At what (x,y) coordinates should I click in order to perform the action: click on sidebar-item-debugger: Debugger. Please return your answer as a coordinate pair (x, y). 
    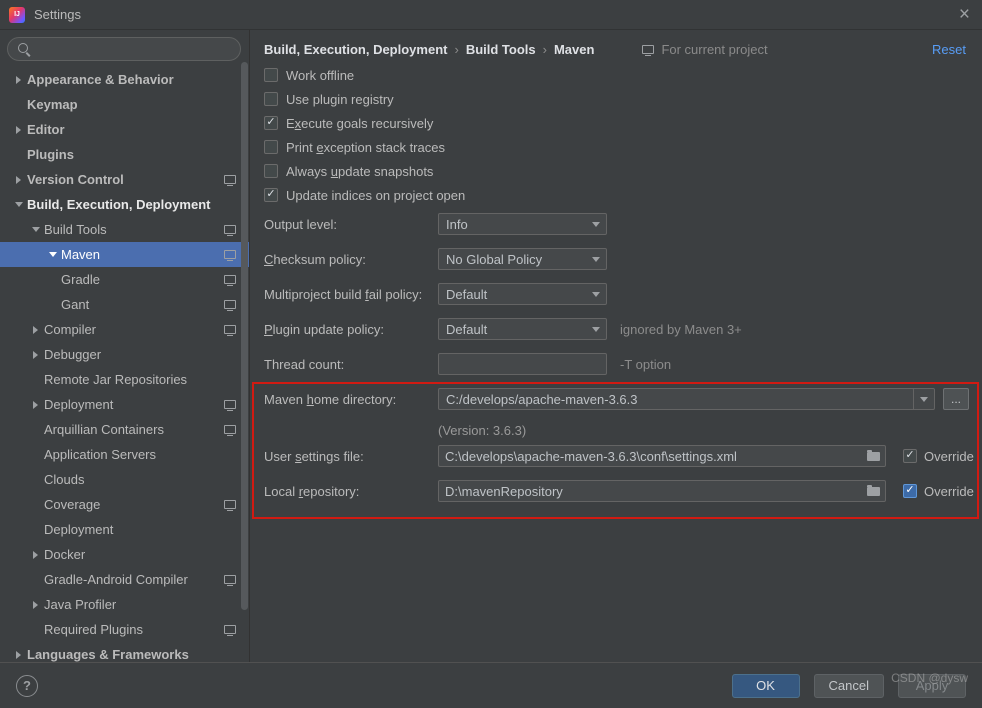
    Looking at the image, I should click on (124, 354).